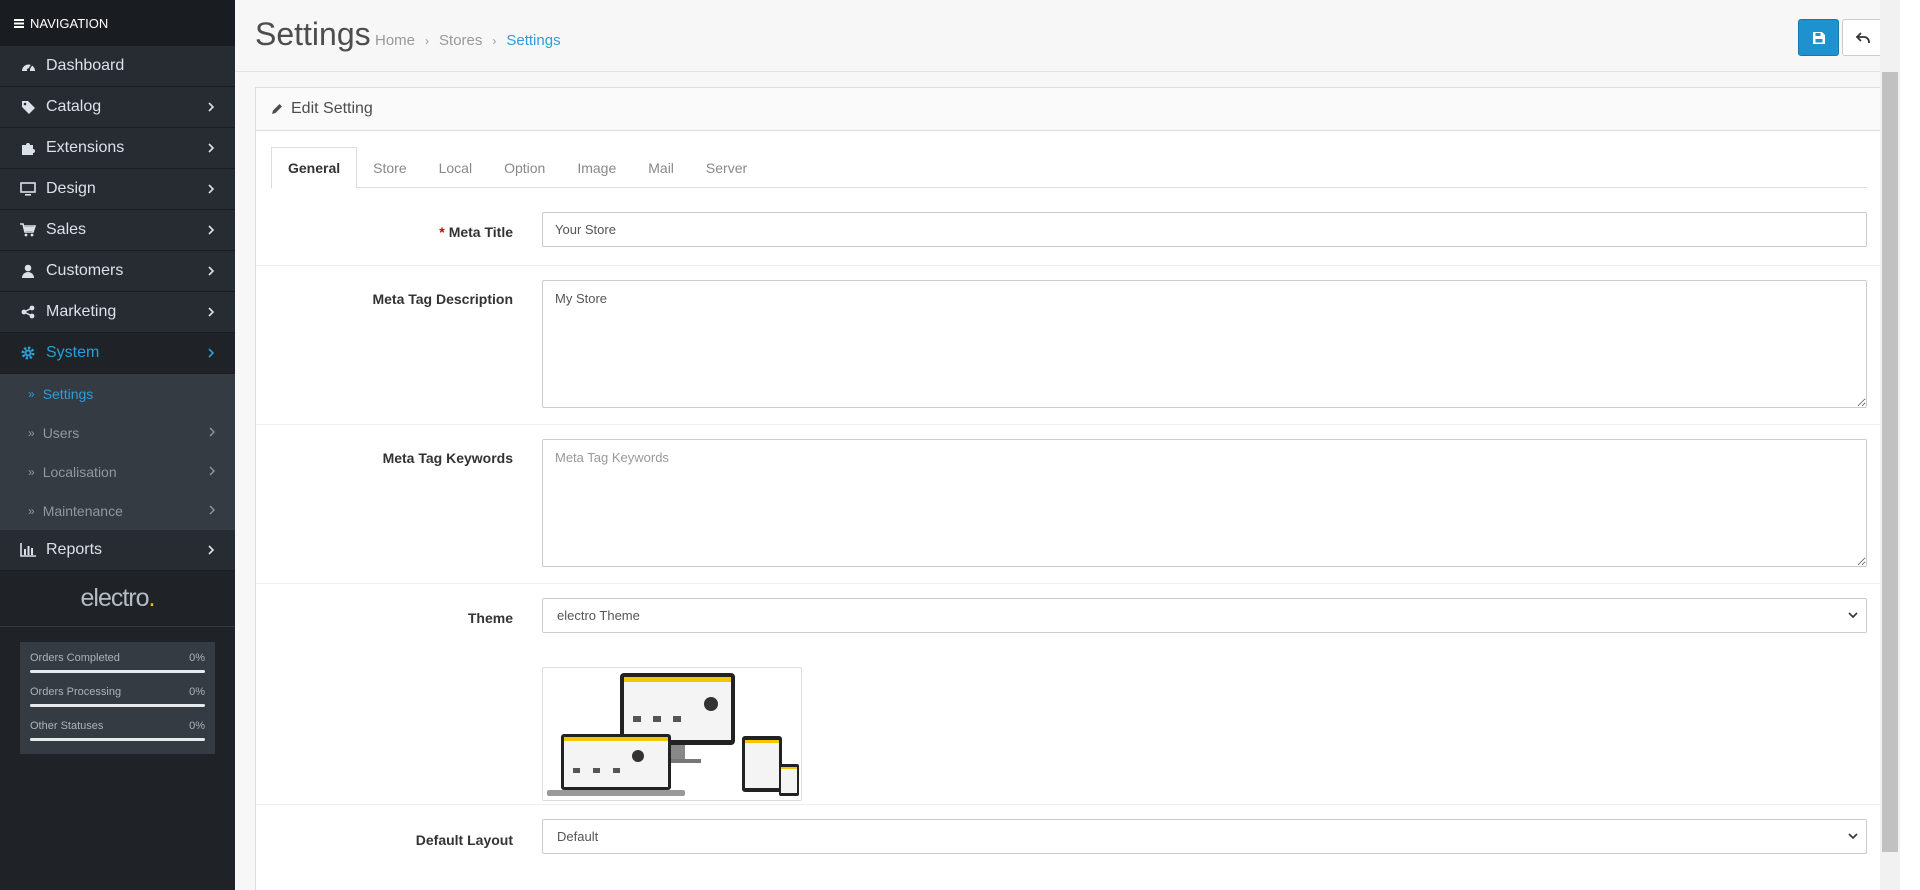  What do you see at coordinates (117, 312) in the screenshot?
I see `sidebar-item-marketing: Marketing` at bounding box center [117, 312].